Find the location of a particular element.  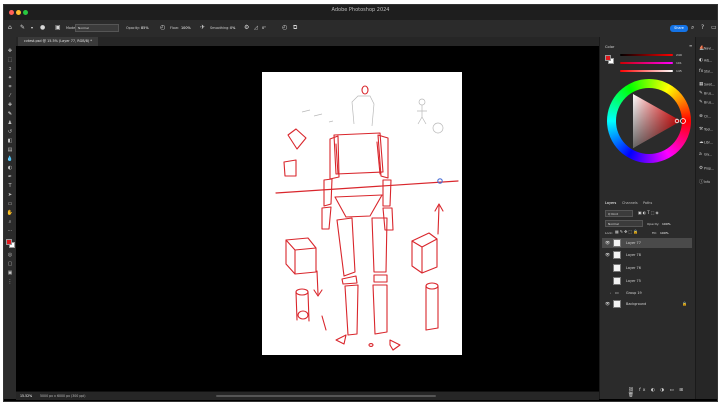

pen-tool-icon: ✒ is located at coordinates (10, 177).